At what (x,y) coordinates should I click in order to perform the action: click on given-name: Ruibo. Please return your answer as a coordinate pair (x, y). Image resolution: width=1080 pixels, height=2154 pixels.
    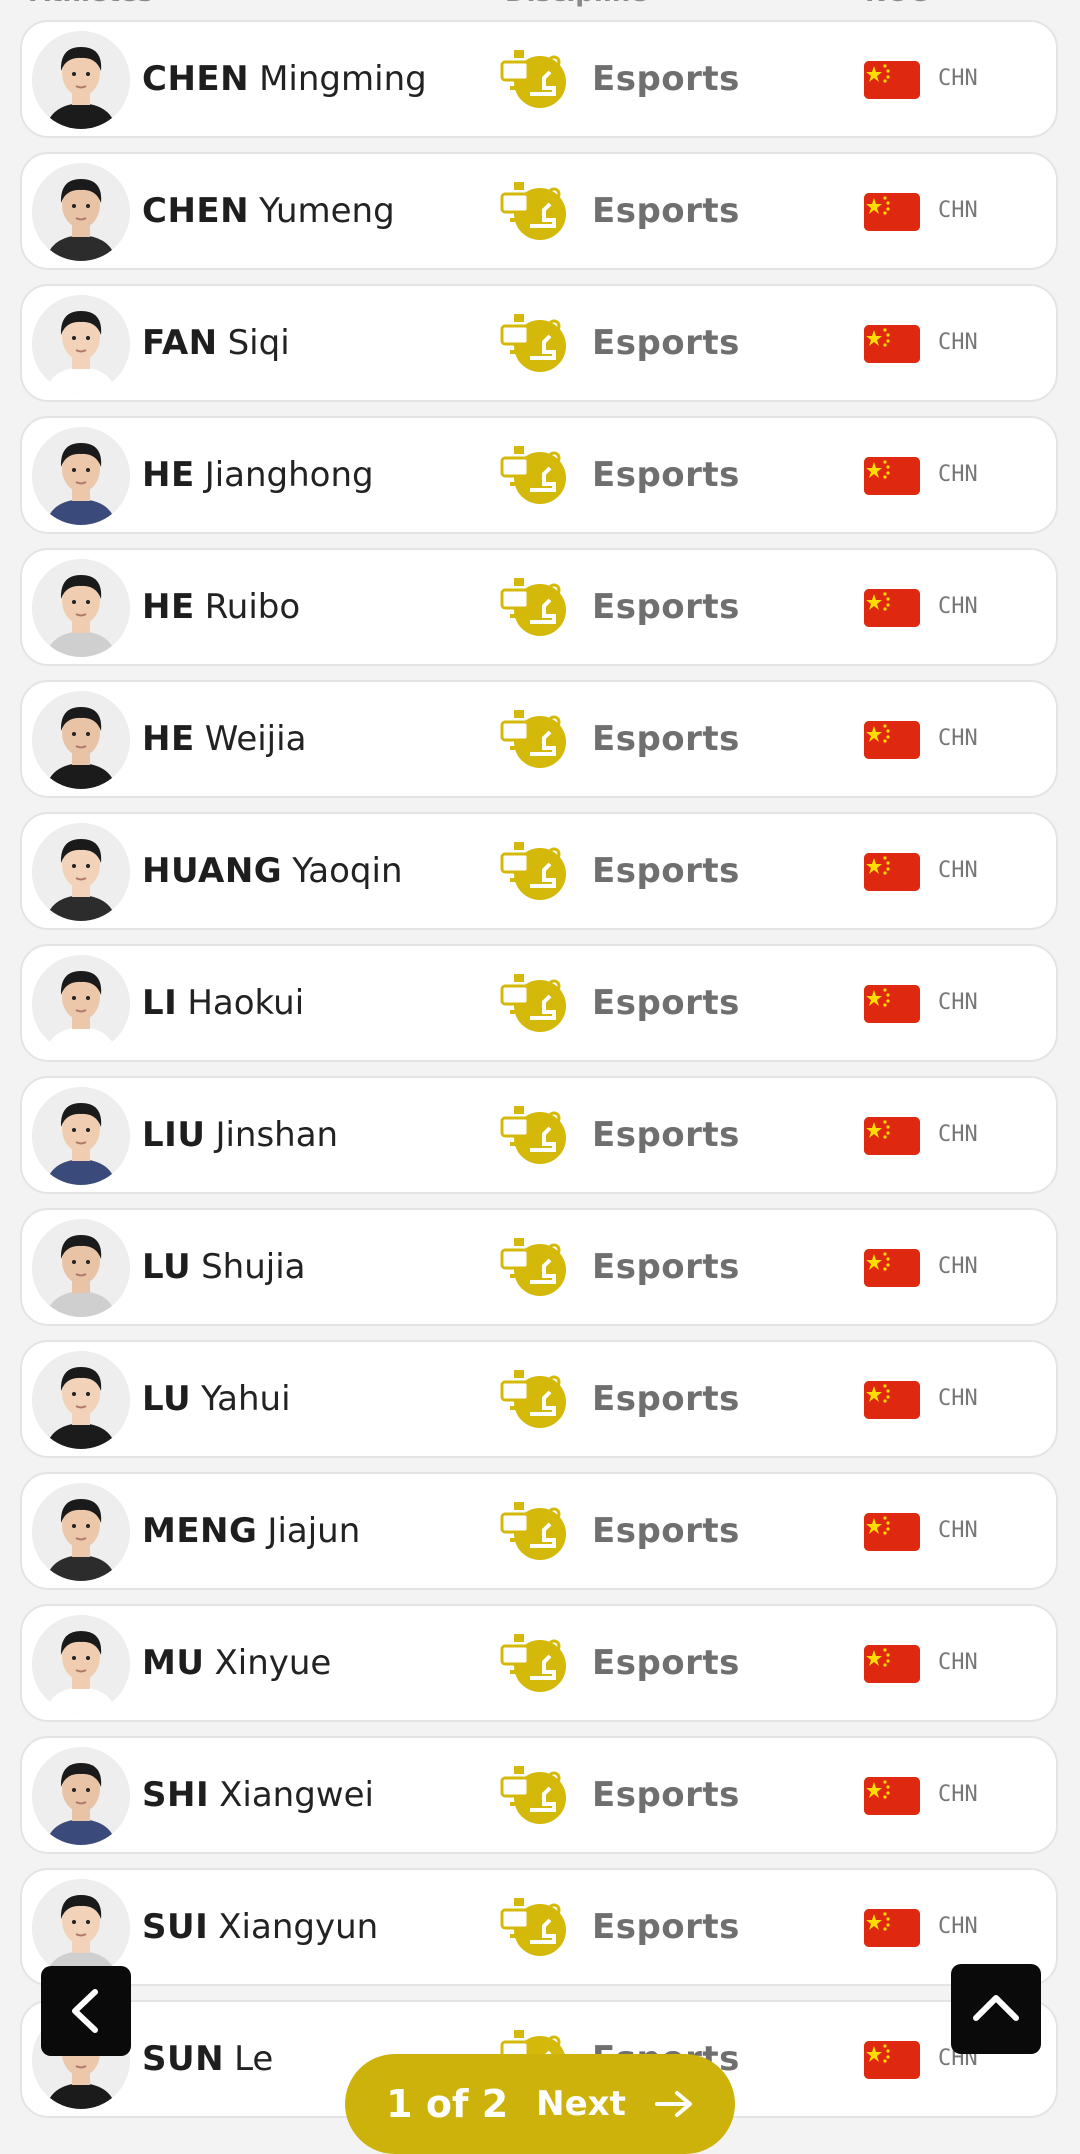
    Looking at the image, I should click on (252, 607).